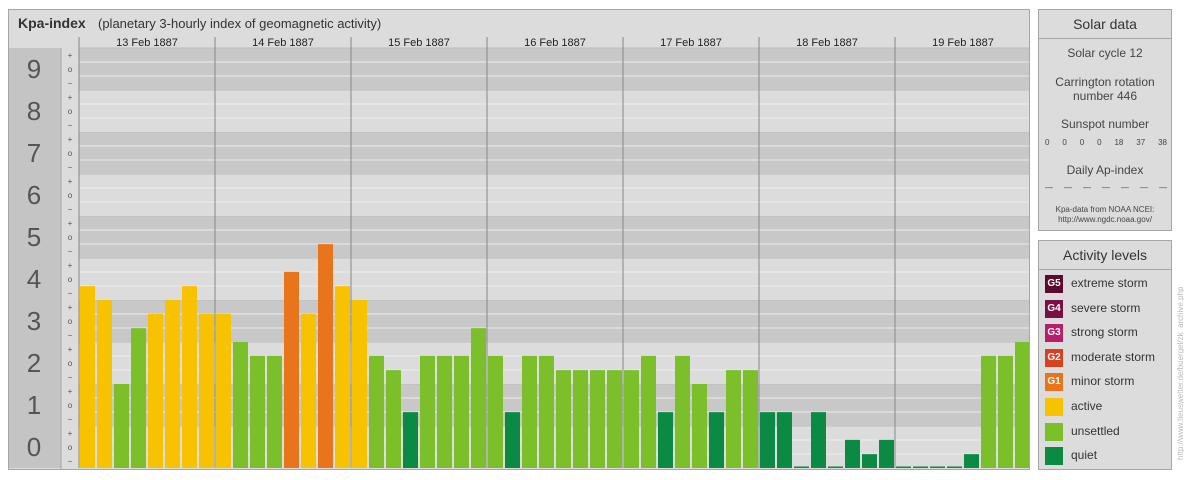 This screenshot has height=480, width=1184. What do you see at coordinates (34, 237) in the screenshot?
I see `y-tick-label: 5` at bounding box center [34, 237].